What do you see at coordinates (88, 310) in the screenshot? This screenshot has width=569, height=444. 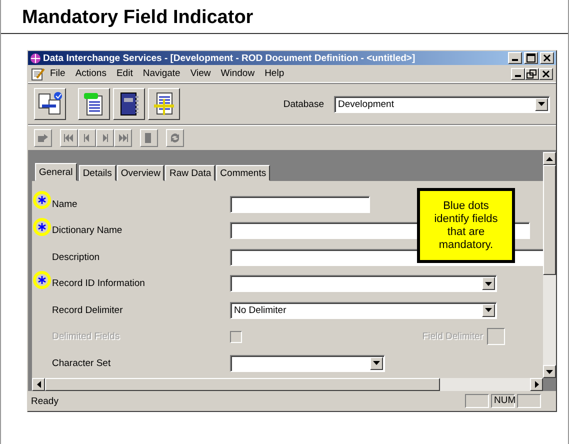 I see `field-label: Record Delimiter` at bounding box center [88, 310].